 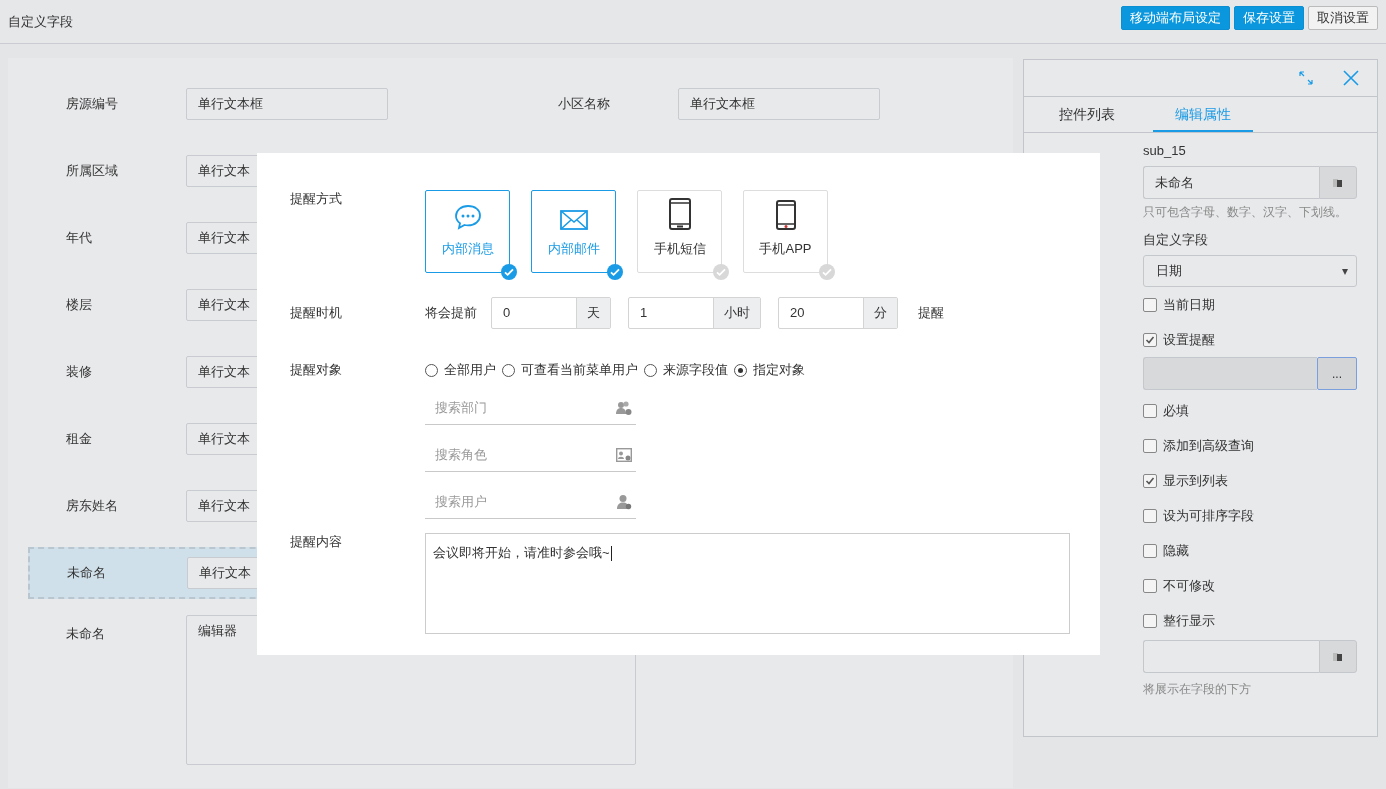 What do you see at coordinates (92, 506) in the screenshot?
I see `field-label: 房东姓名` at bounding box center [92, 506].